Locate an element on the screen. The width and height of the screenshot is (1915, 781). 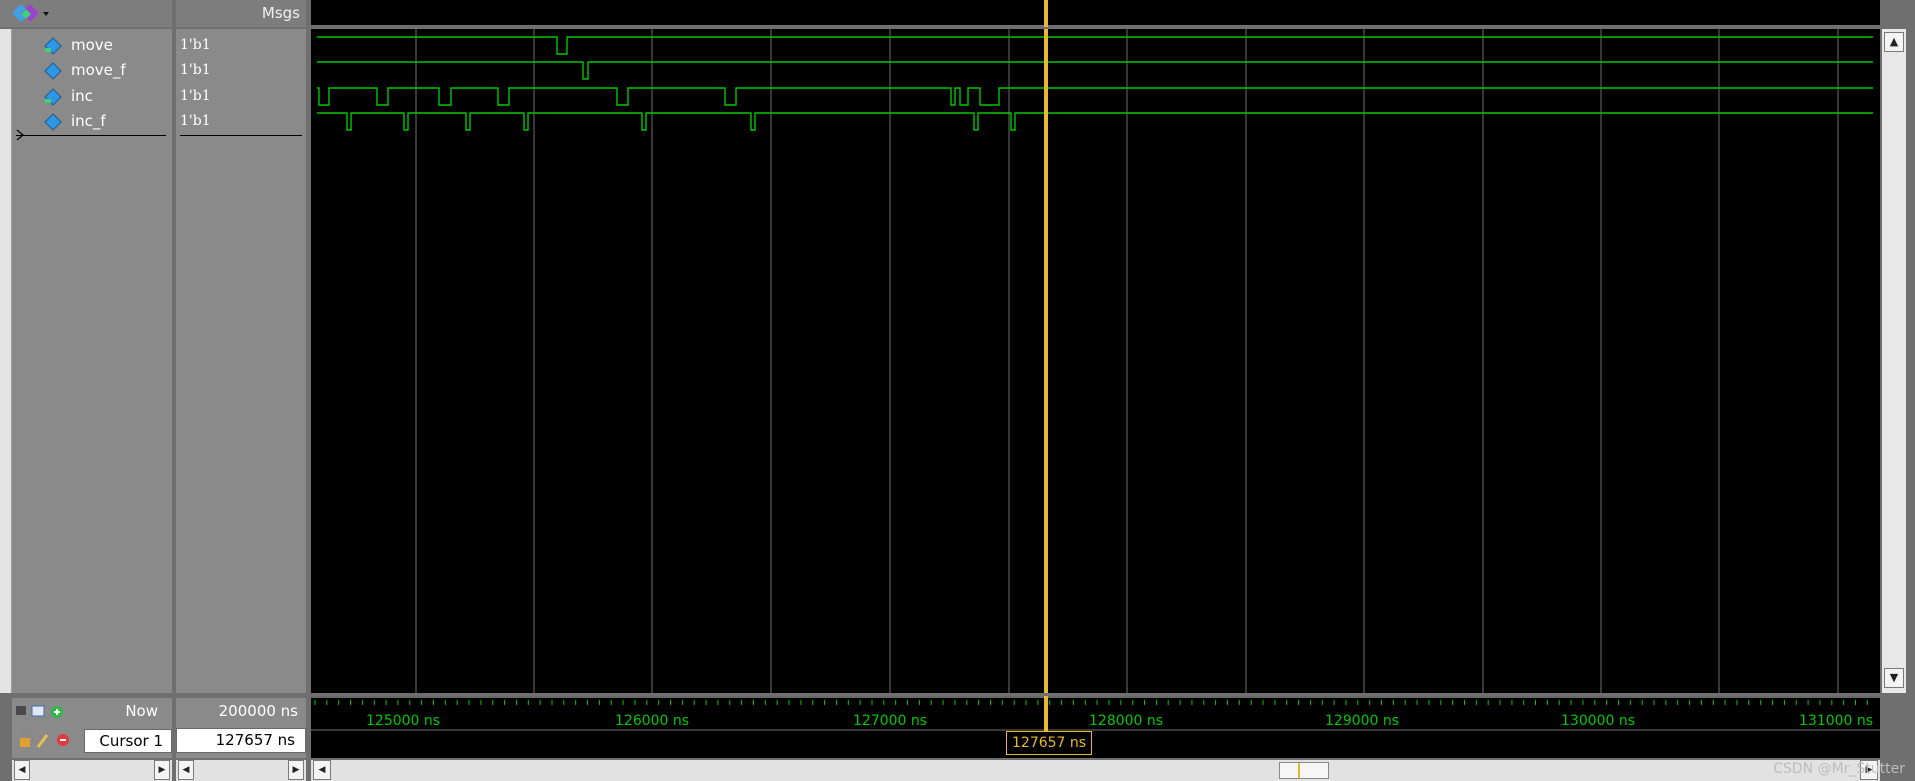
wave-inc-f is located at coordinates (1095, 121).